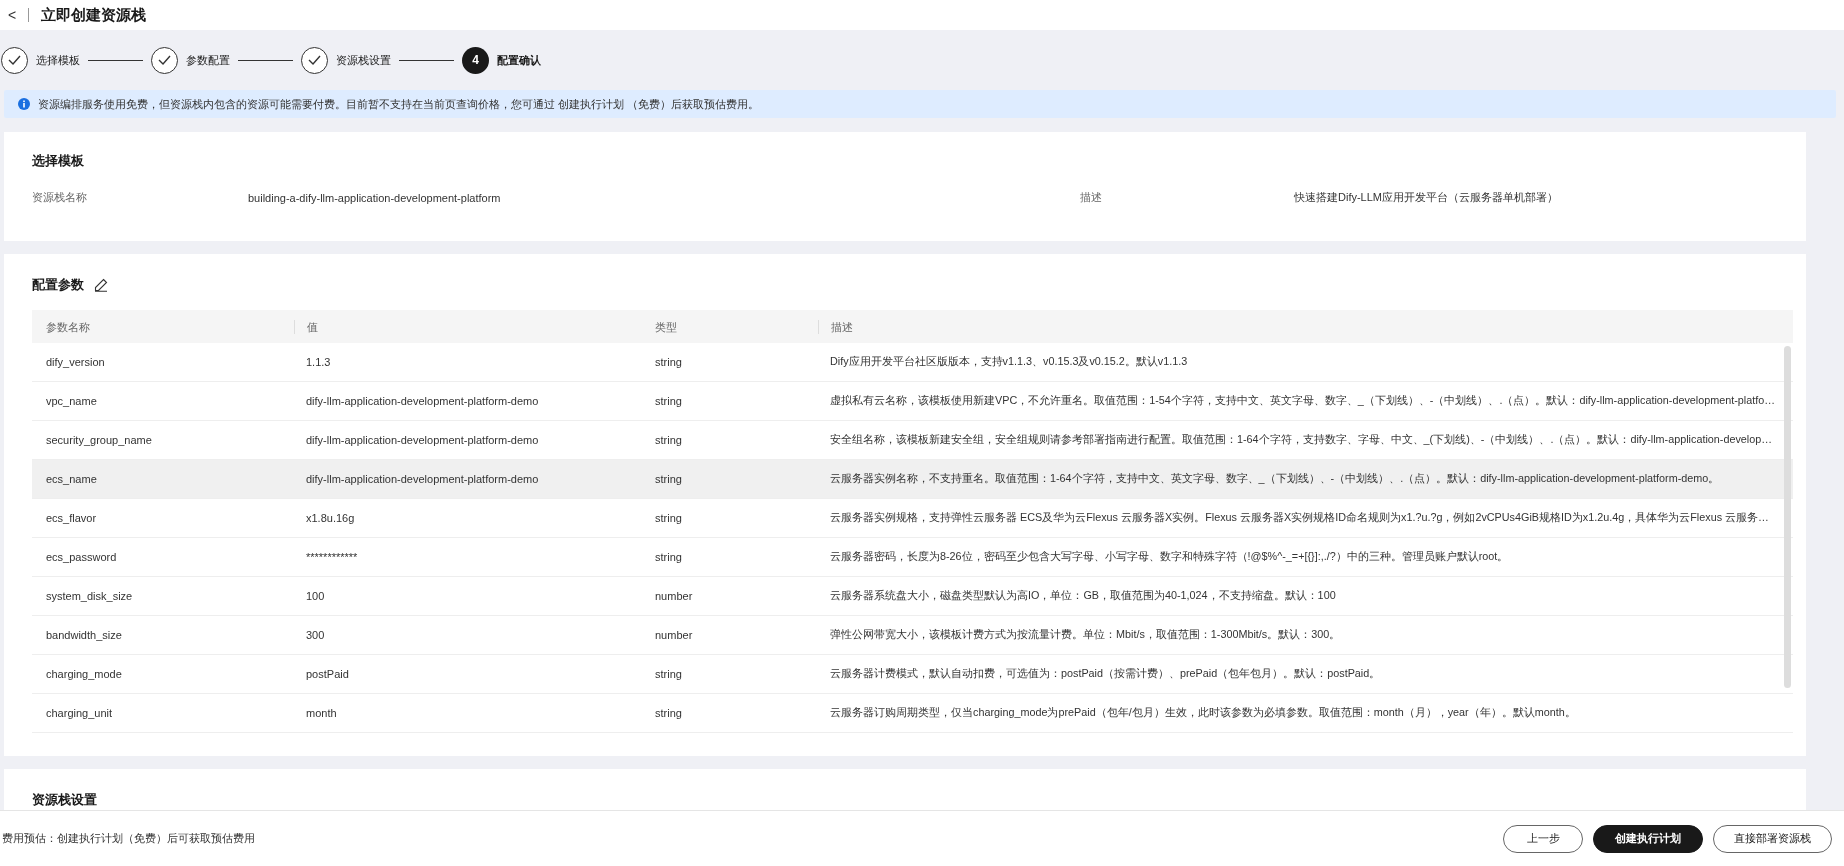 The height and width of the screenshot is (866, 1844). What do you see at coordinates (60, 197) in the screenshot?
I see `field-label: 资源栈名称` at bounding box center [60, 197].